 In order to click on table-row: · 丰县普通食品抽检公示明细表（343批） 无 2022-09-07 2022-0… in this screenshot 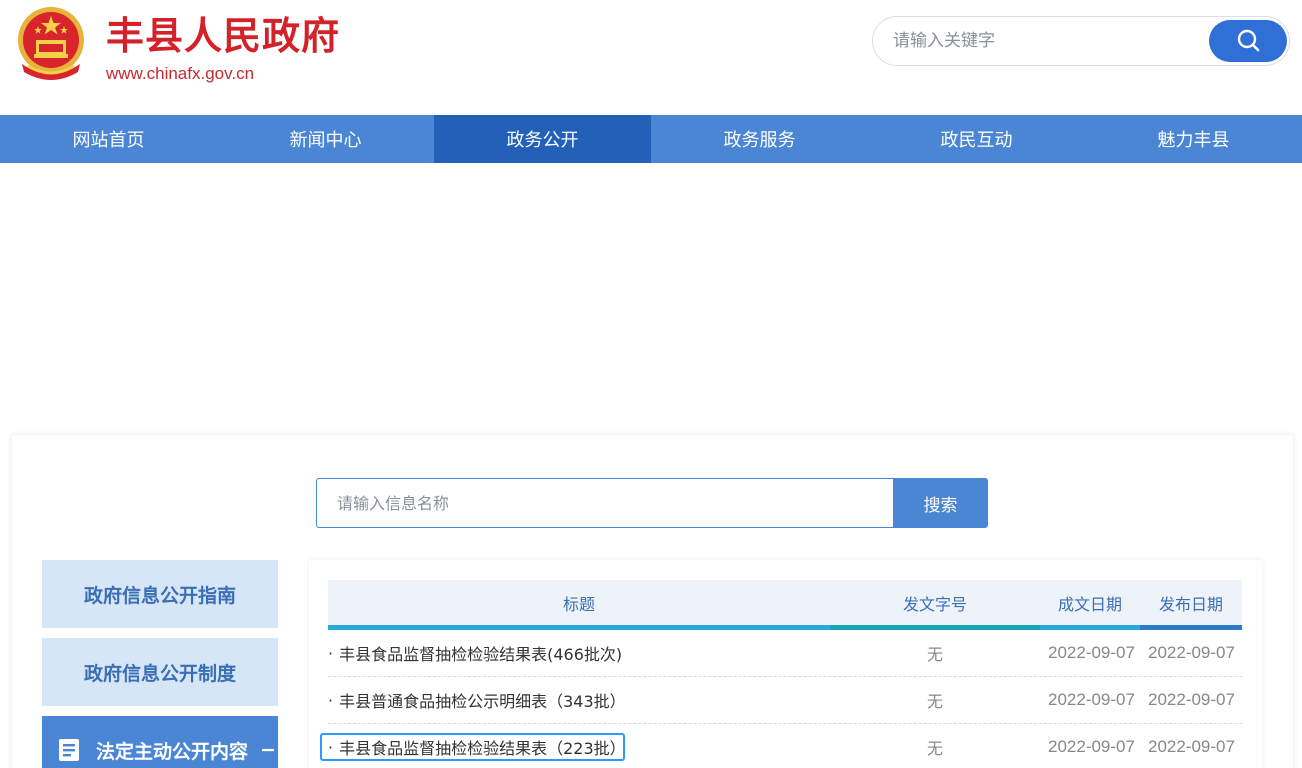, I will do `click(785, 700)`.